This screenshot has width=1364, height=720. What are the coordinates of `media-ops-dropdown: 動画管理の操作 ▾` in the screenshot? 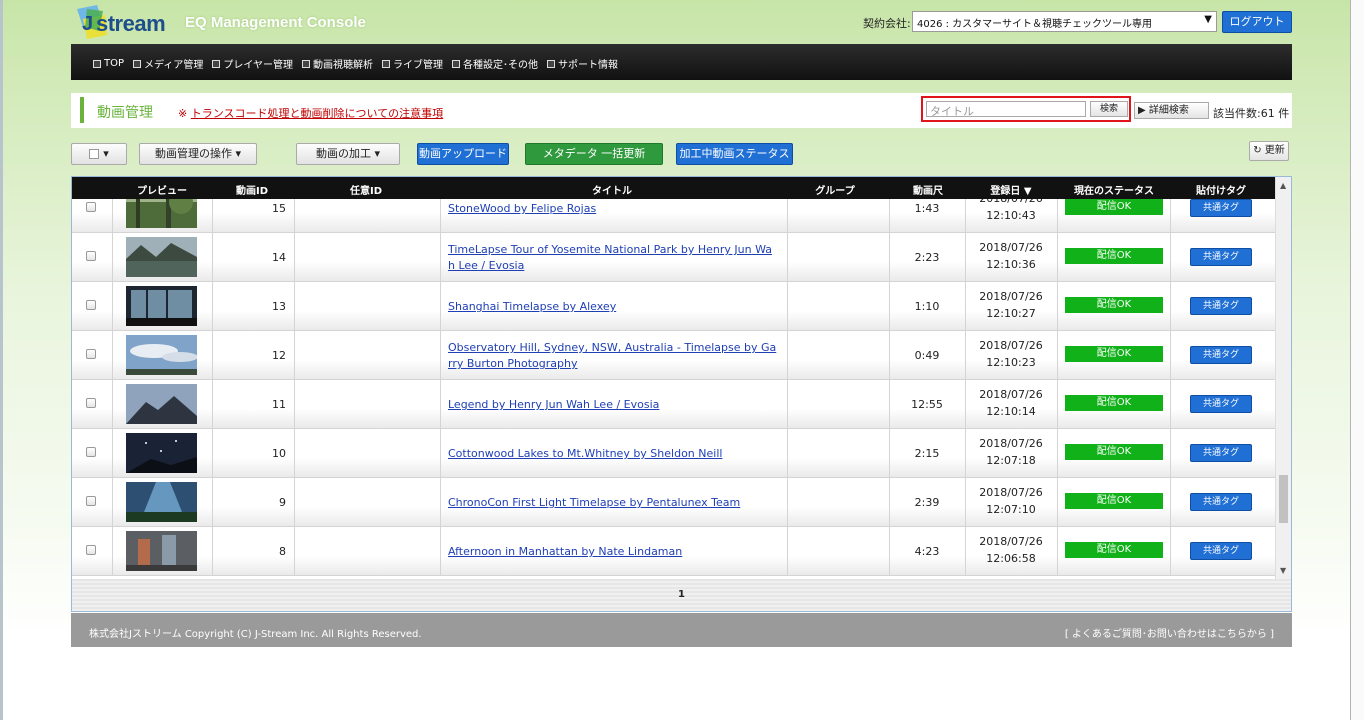 It's located at (198, 154).